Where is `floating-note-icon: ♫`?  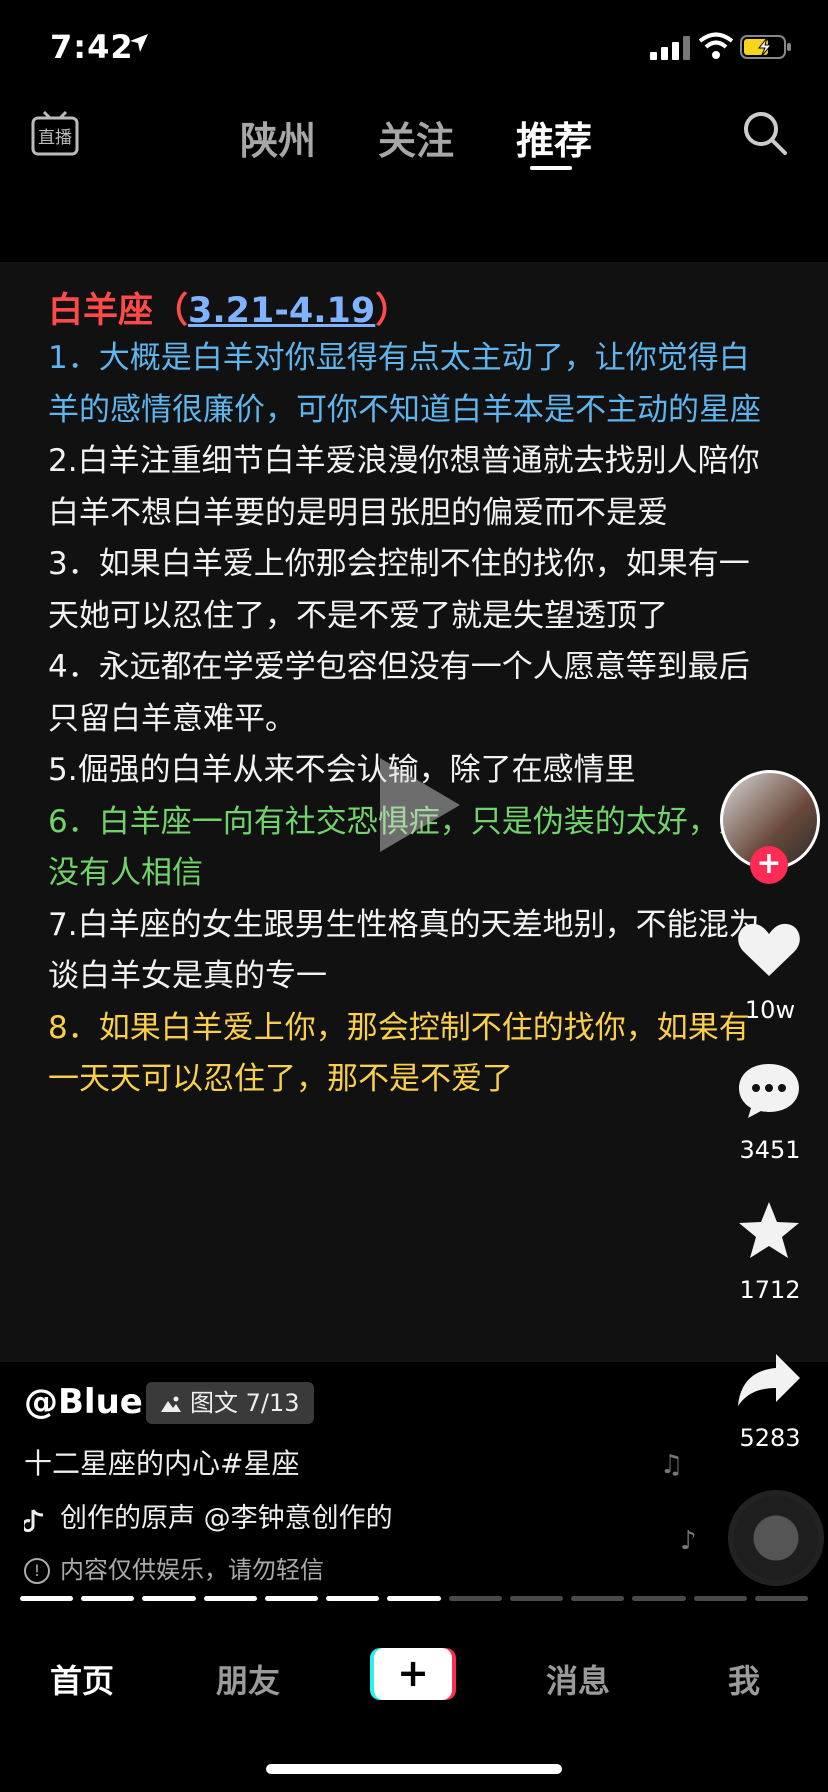
floating-note-icon: ♫ is located at coordinates (672, 1465).